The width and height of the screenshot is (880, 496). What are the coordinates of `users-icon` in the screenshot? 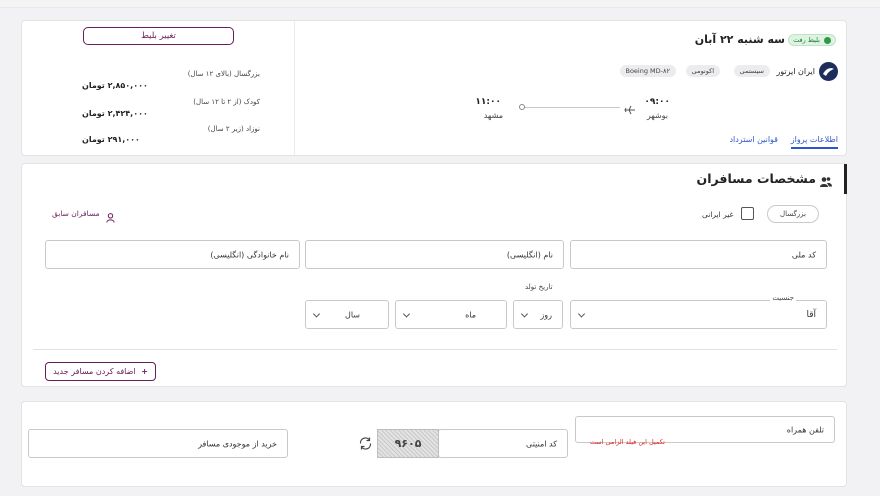 It's located at (826, 180).